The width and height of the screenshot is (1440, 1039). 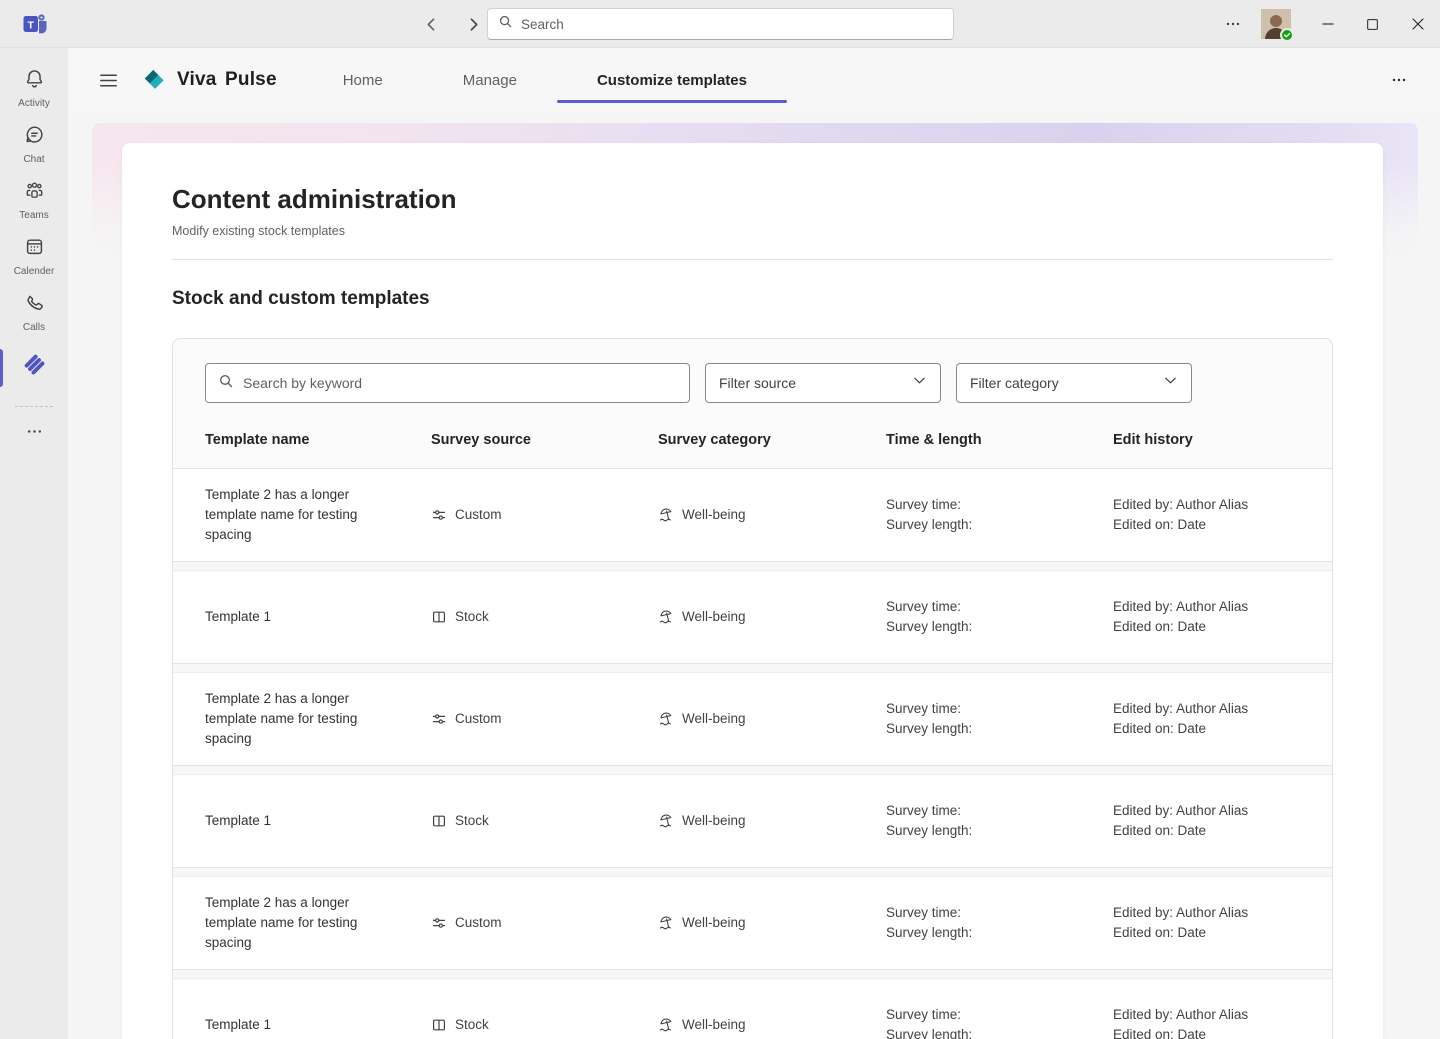 What do you see at coordinates (314, 199) in the screenshot?
I see `page-title: Content administration` at bounding box center [314, 199].